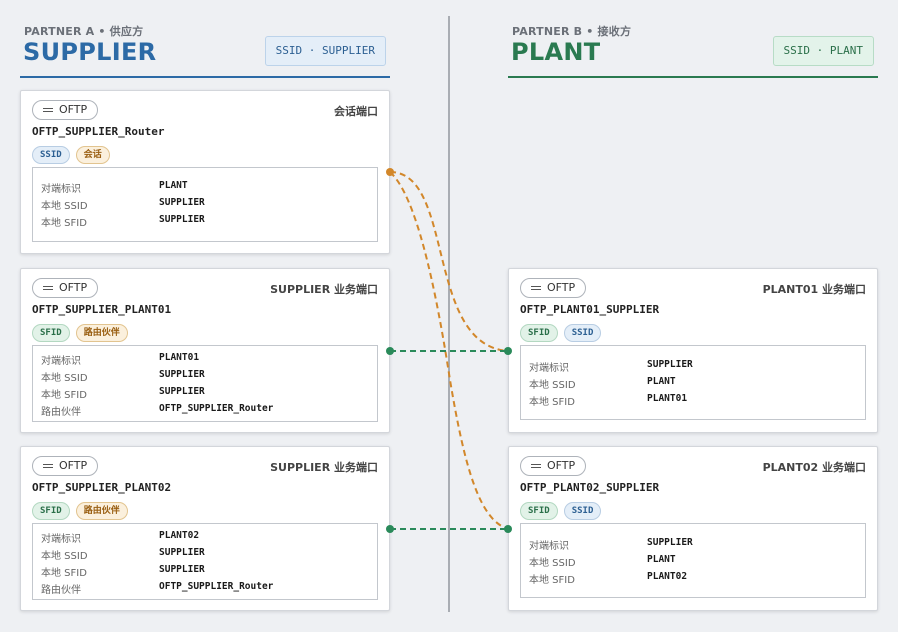  Describe the element at coordinates (390, 529) in the screenshot. I see `plant02-left-dot` at that location.